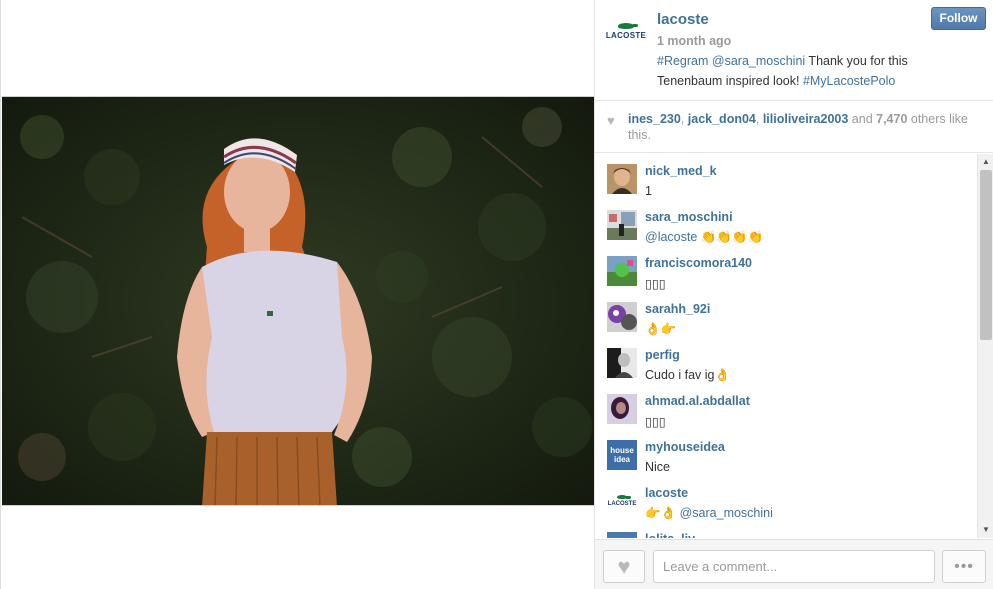  I want to click on comment-username: sara_moschini, so click(689, 217).